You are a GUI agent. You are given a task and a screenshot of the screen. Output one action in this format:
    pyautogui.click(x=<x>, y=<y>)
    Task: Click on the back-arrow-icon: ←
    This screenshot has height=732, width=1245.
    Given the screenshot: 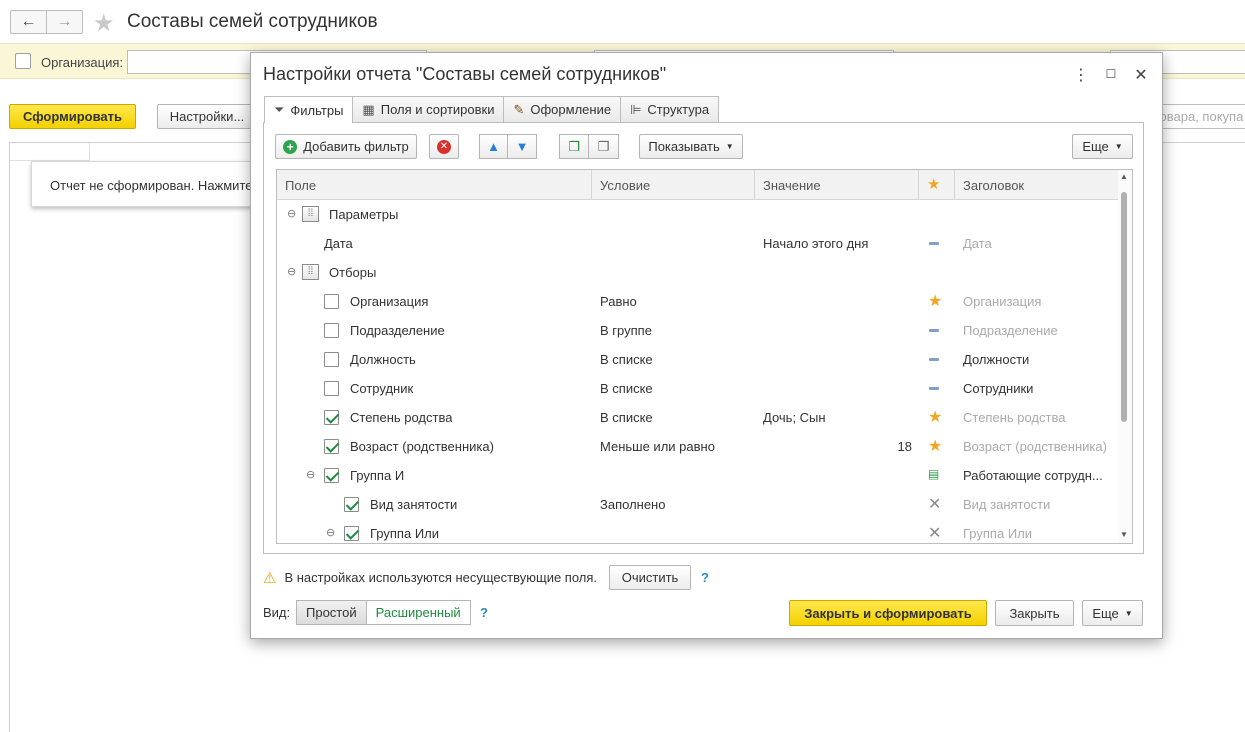 What is the action you would take?
    pyautogui.click(x=28, y=22)
    